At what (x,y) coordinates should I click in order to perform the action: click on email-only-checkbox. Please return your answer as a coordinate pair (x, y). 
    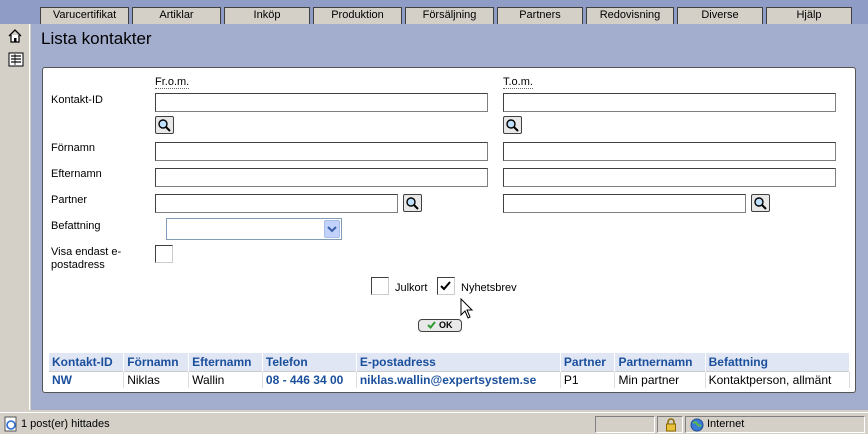
    Looking at the image, I should click on (164, 254).